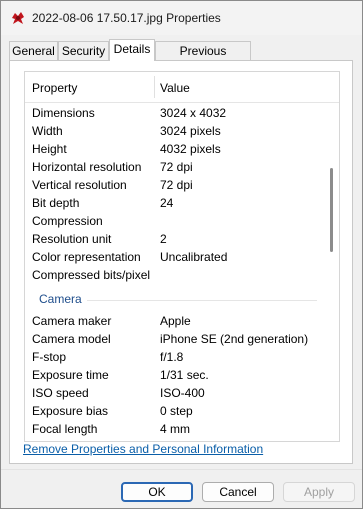 The height and width of the screenshot is (509, 363). I want to click on list-item: Bit depth 24, so click(182, 203).